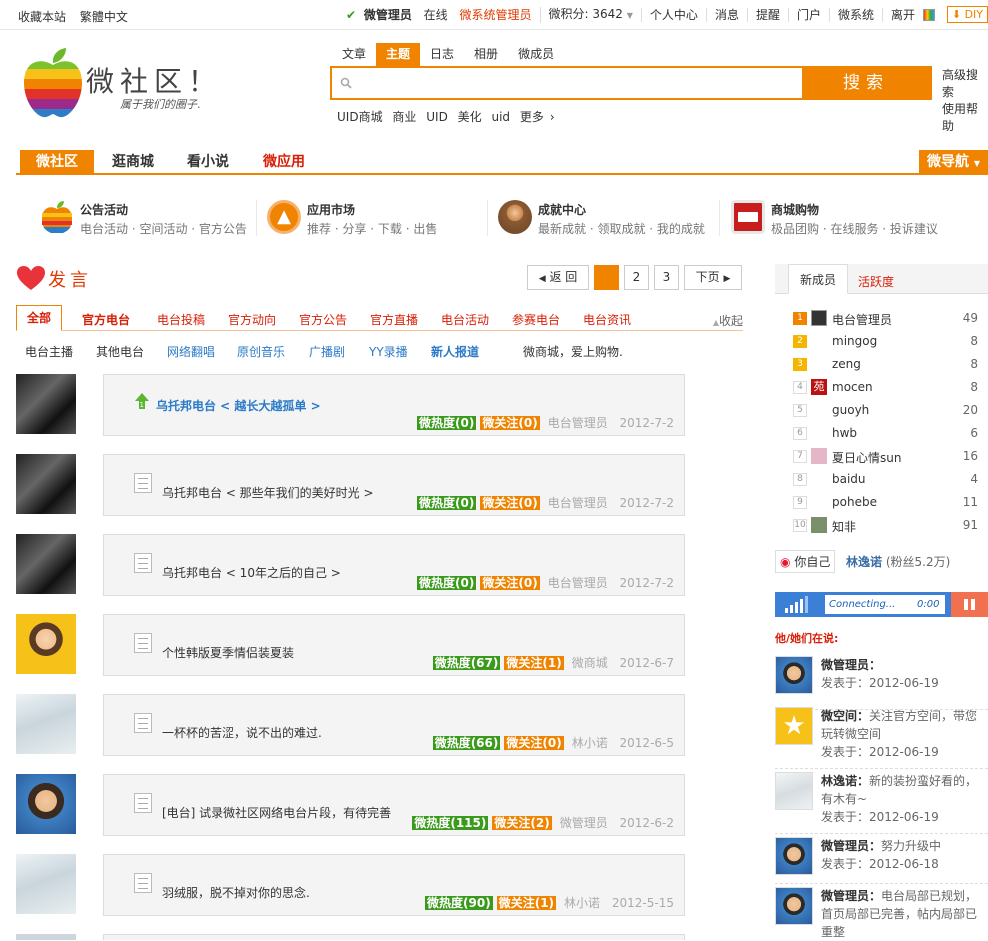  I want to click on more-keywords-link: 更多 ›, so click(540, 117).